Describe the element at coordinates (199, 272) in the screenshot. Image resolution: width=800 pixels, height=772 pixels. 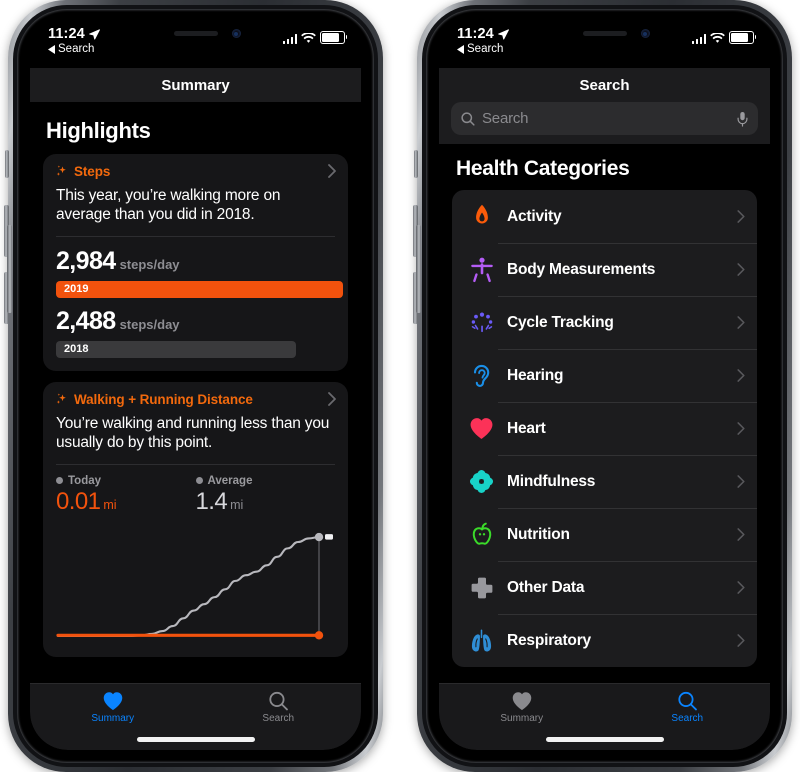
I see `metric-block-2019: 2,984 steps/day 2019` at that location.